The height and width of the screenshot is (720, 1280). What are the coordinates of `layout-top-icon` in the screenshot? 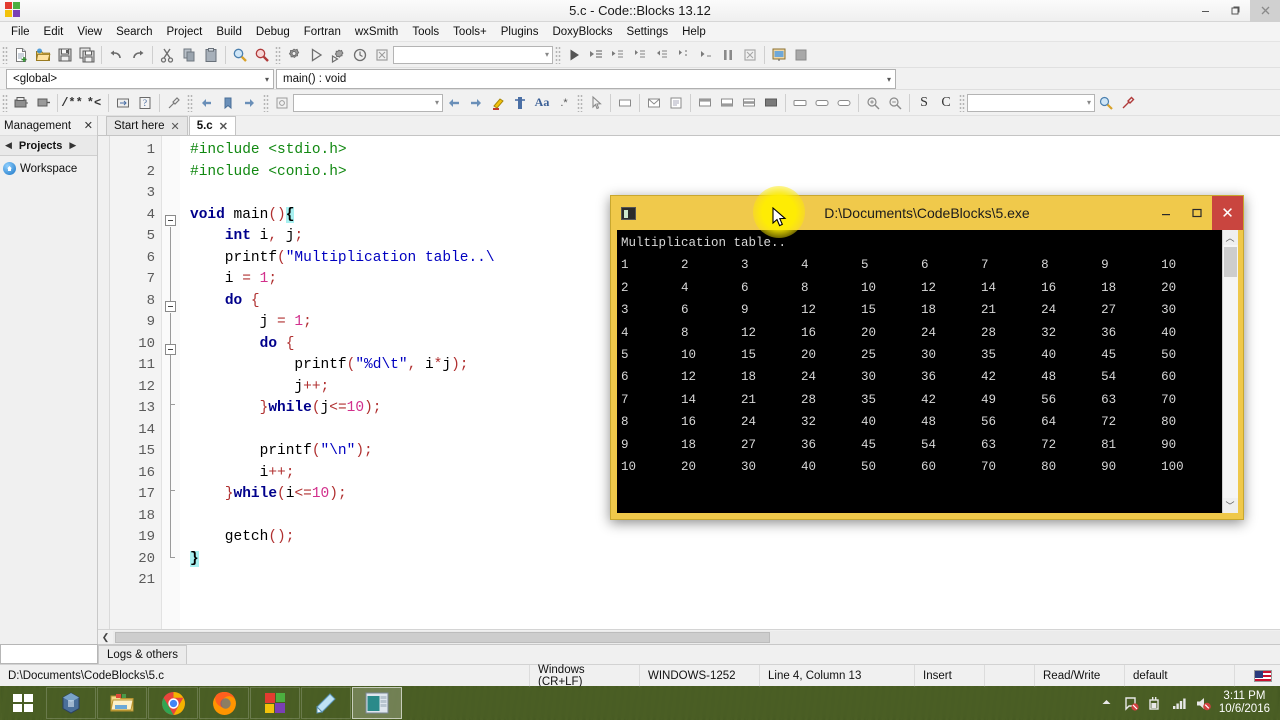 It's located at (705, 103).